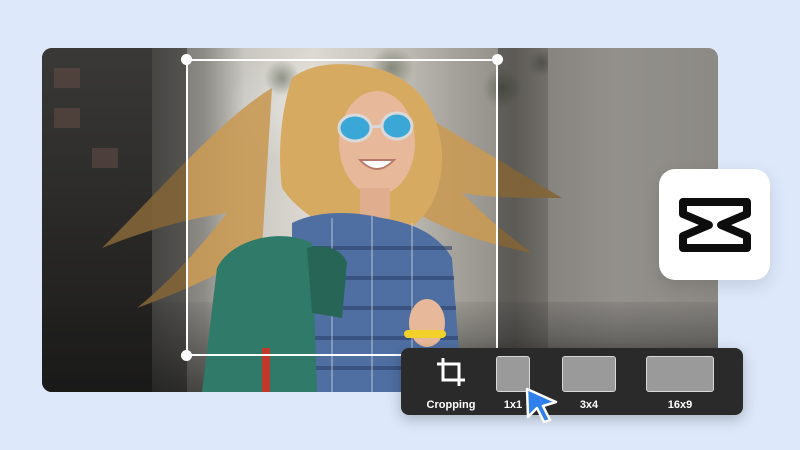 Image resolution: width=800 pixels, height=450 pixels. I want to click on ratio-3x4-label: 3x4, so click(589, 405).